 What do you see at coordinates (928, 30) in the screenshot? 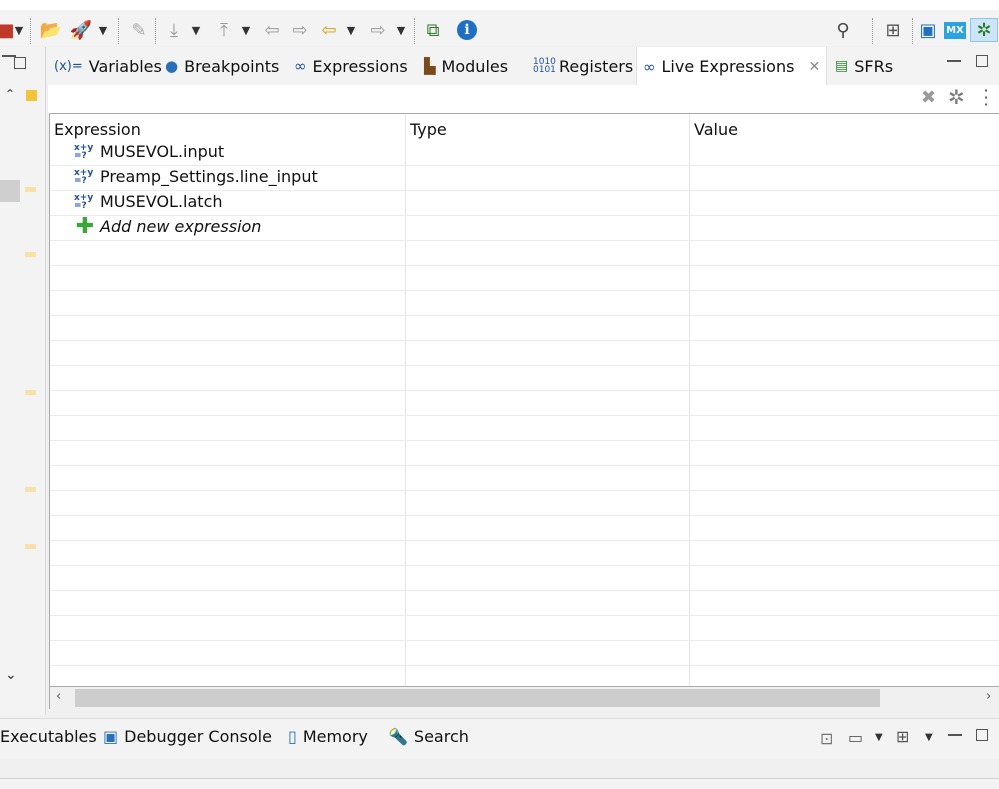
I see `c-perspective-icon: ▣` at bounding box center [928, 30].